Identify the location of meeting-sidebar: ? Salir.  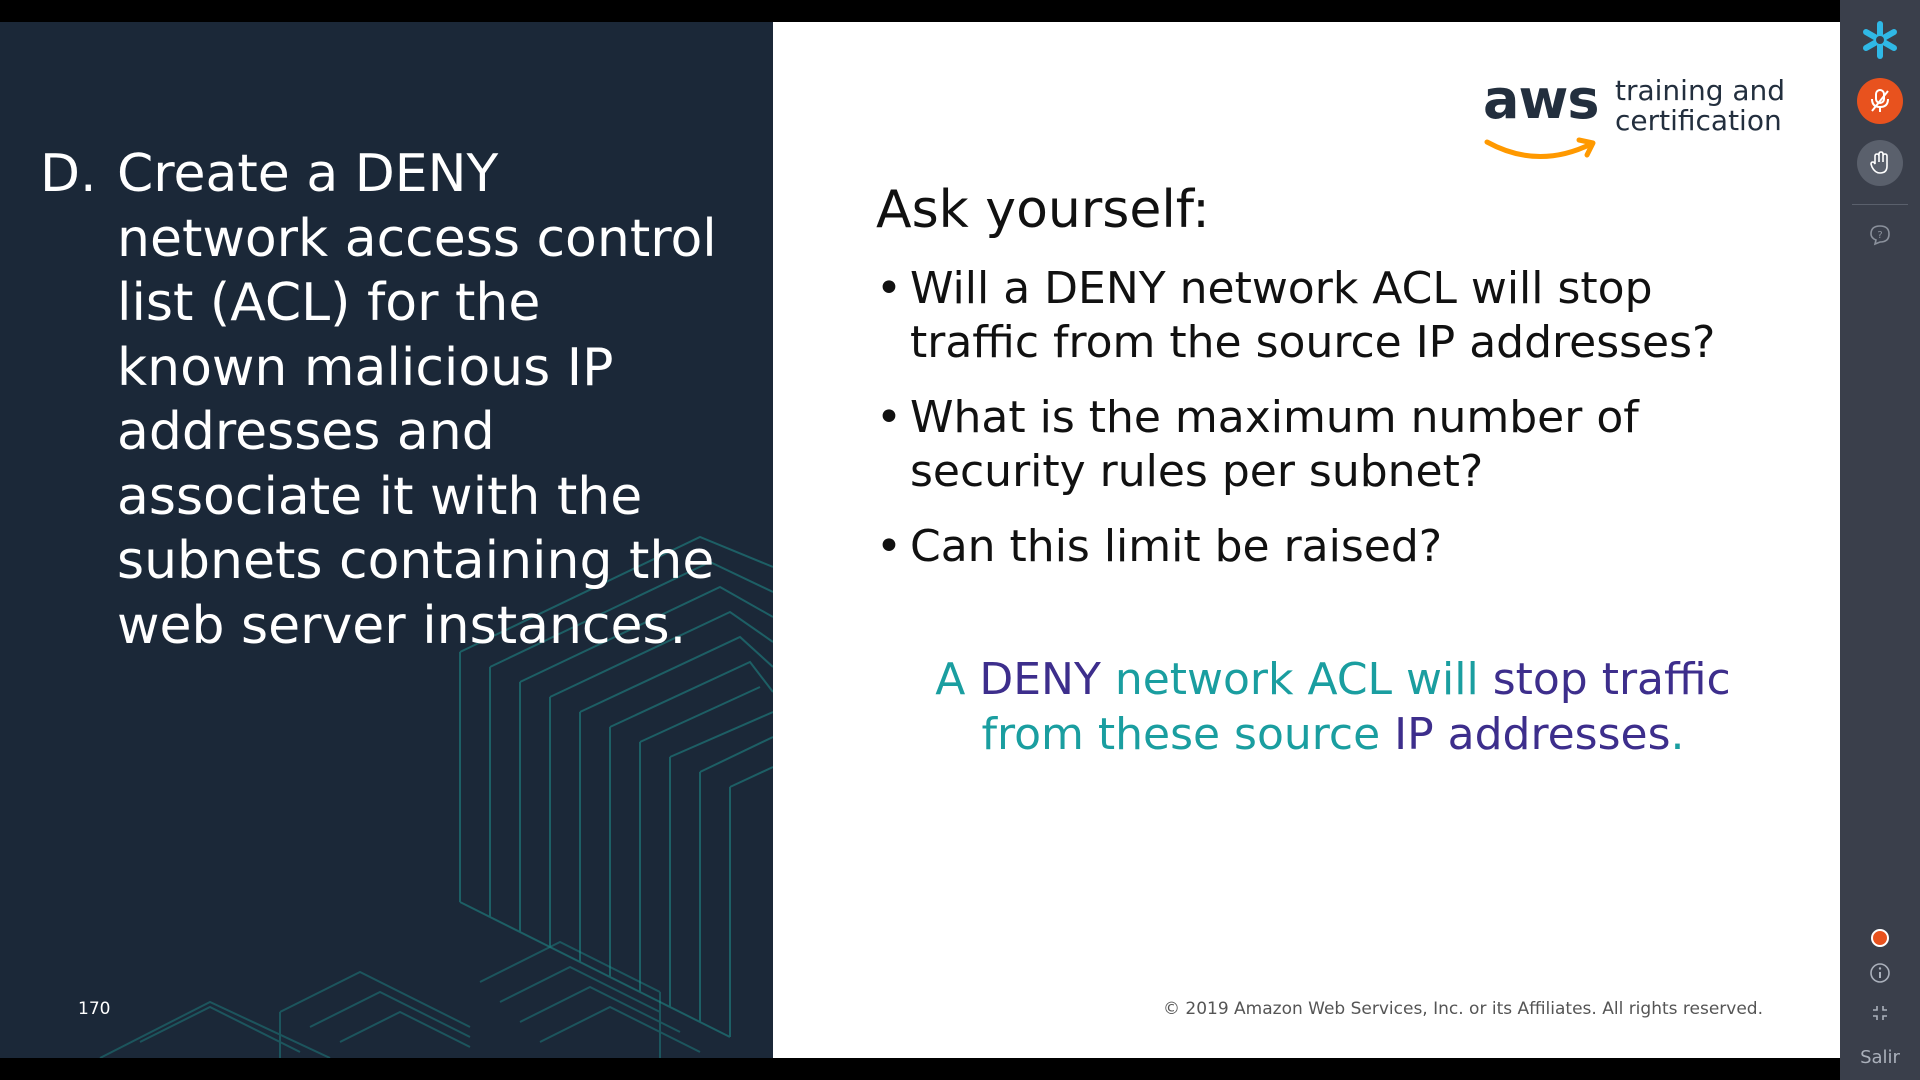
(1880, 540).